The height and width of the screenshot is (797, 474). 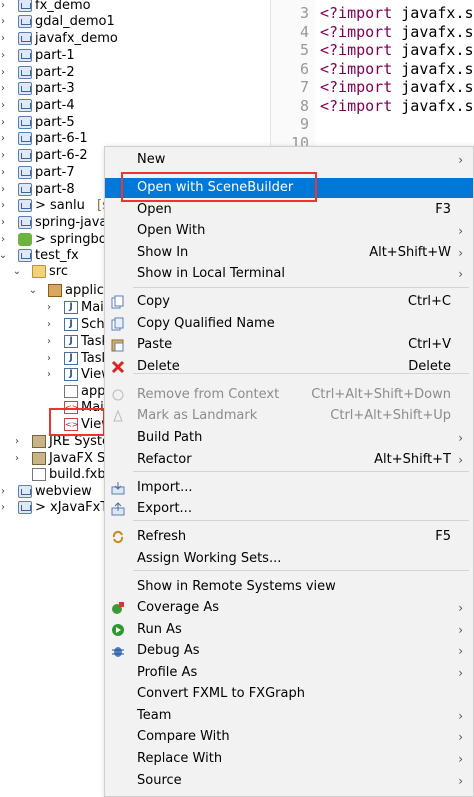 What do you see at coordinates (71, 307) in the screenshot?
I see `java-file-icon: J` at bounding box center [71, 307].